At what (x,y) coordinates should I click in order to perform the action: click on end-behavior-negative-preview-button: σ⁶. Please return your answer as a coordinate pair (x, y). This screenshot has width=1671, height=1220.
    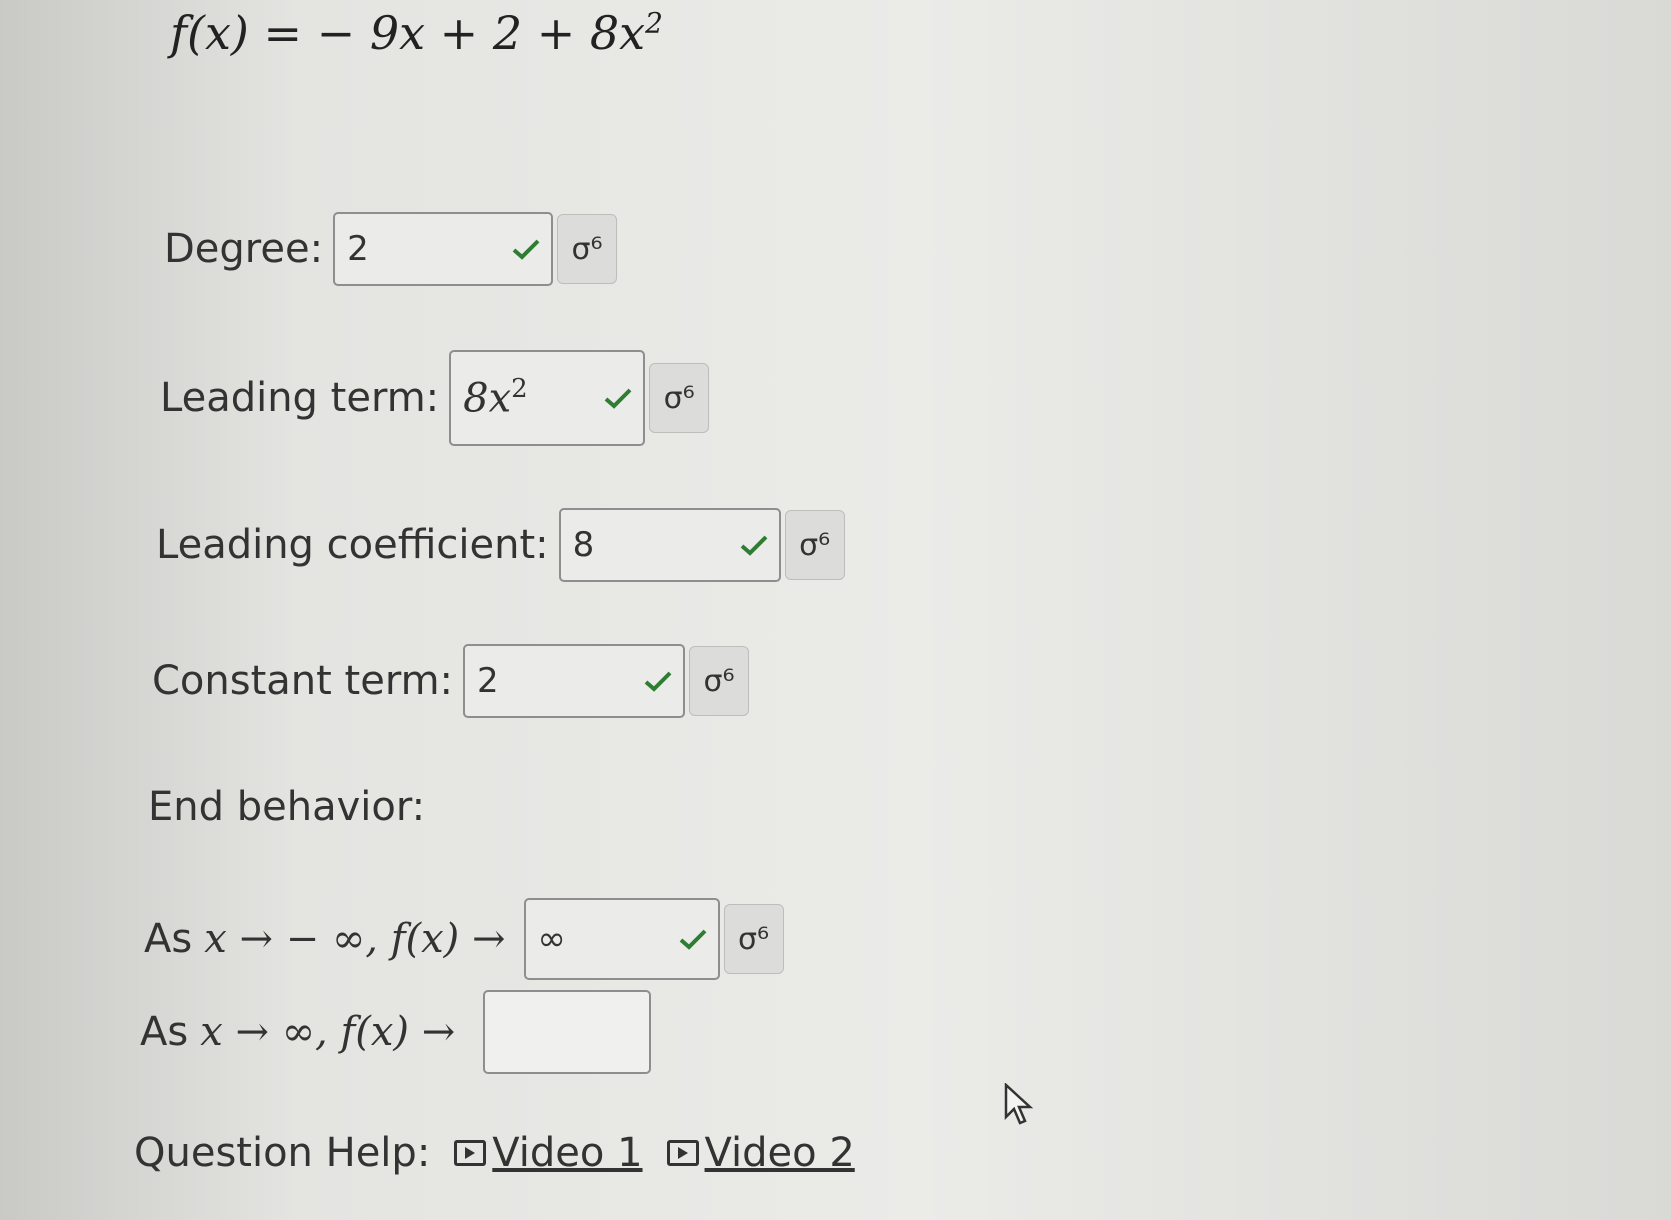
    Looking at the image, I should click on (753, 939).